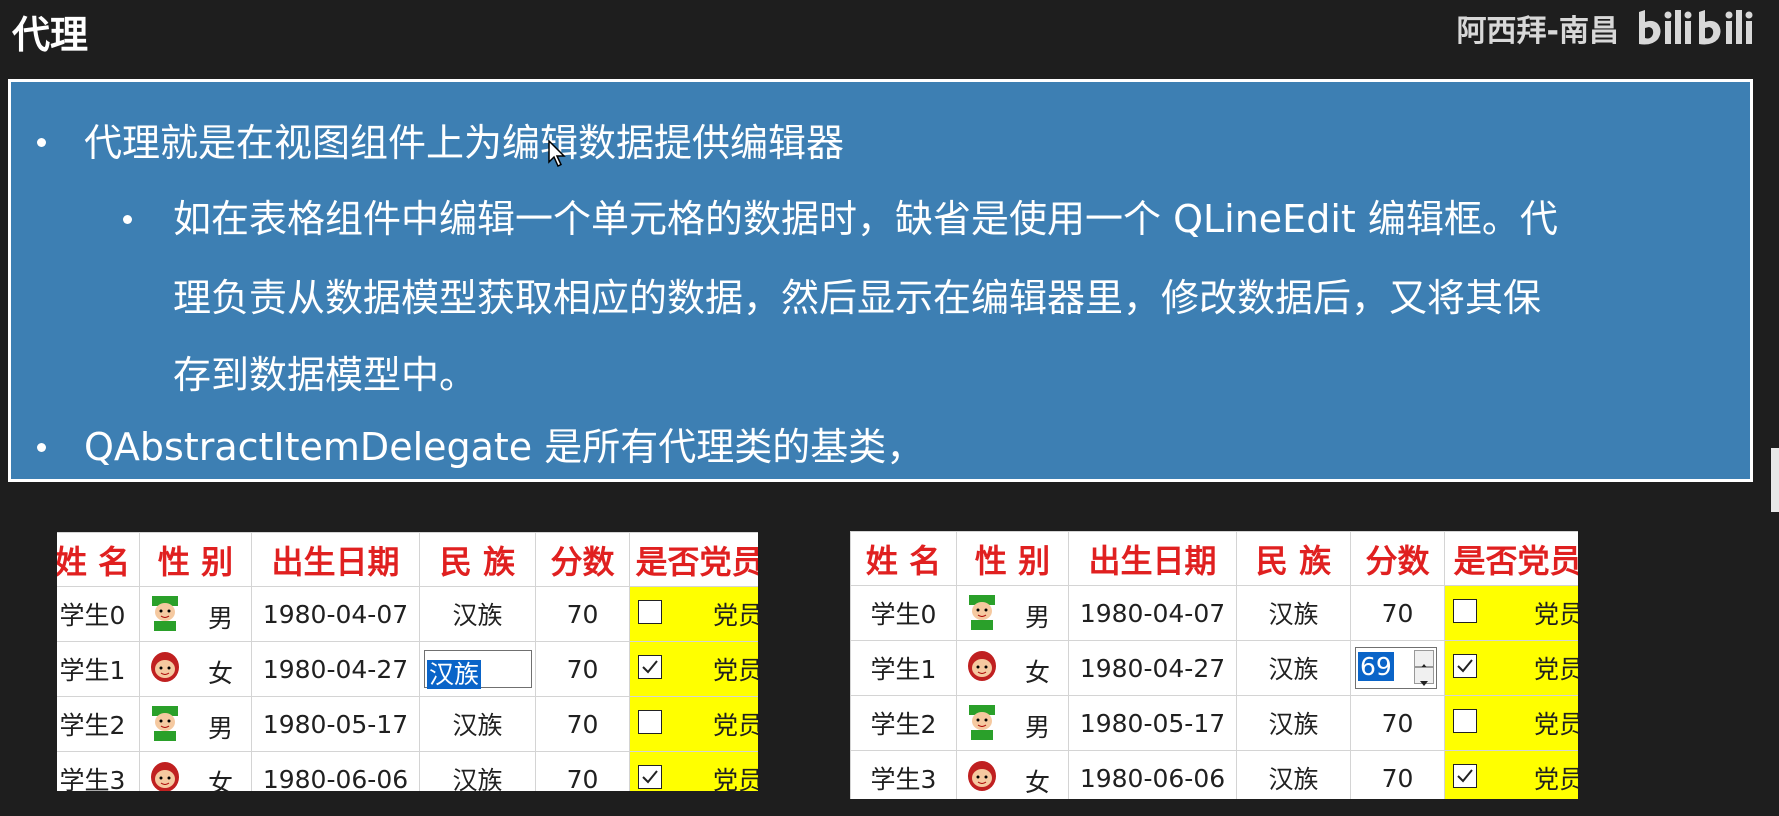  I want to click on boy-icon, so click(165, 613).